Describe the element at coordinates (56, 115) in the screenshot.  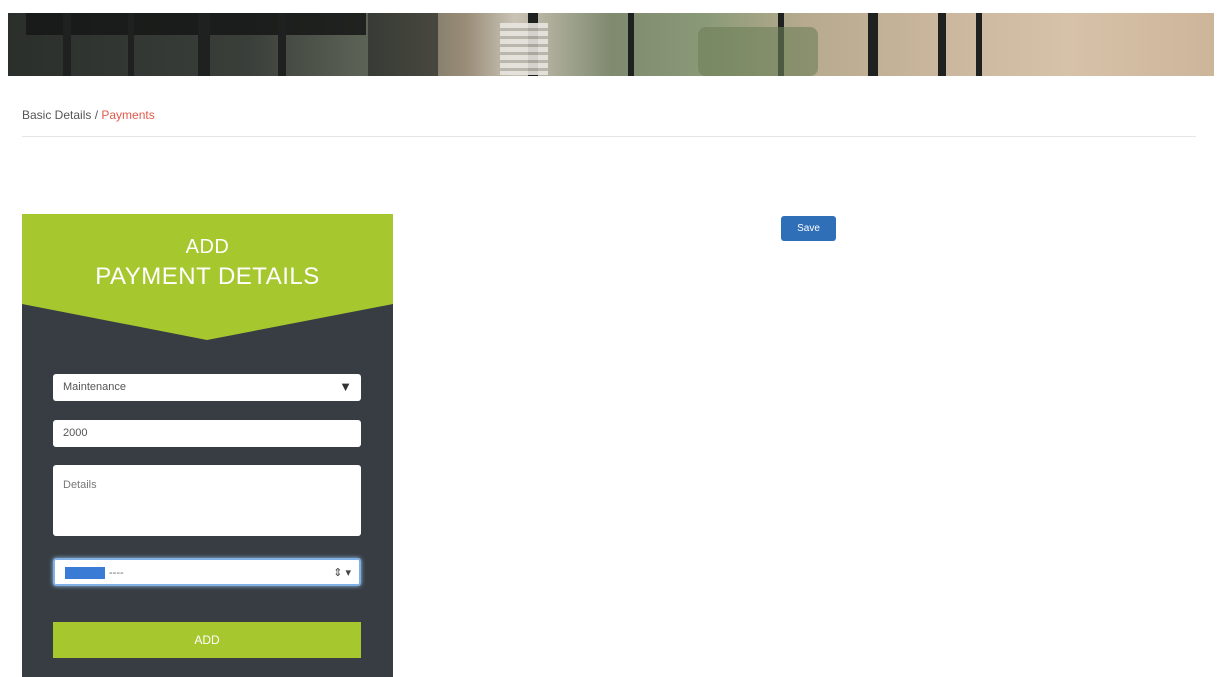
I see `breadcrumb-parent: Basic Details` at that location.